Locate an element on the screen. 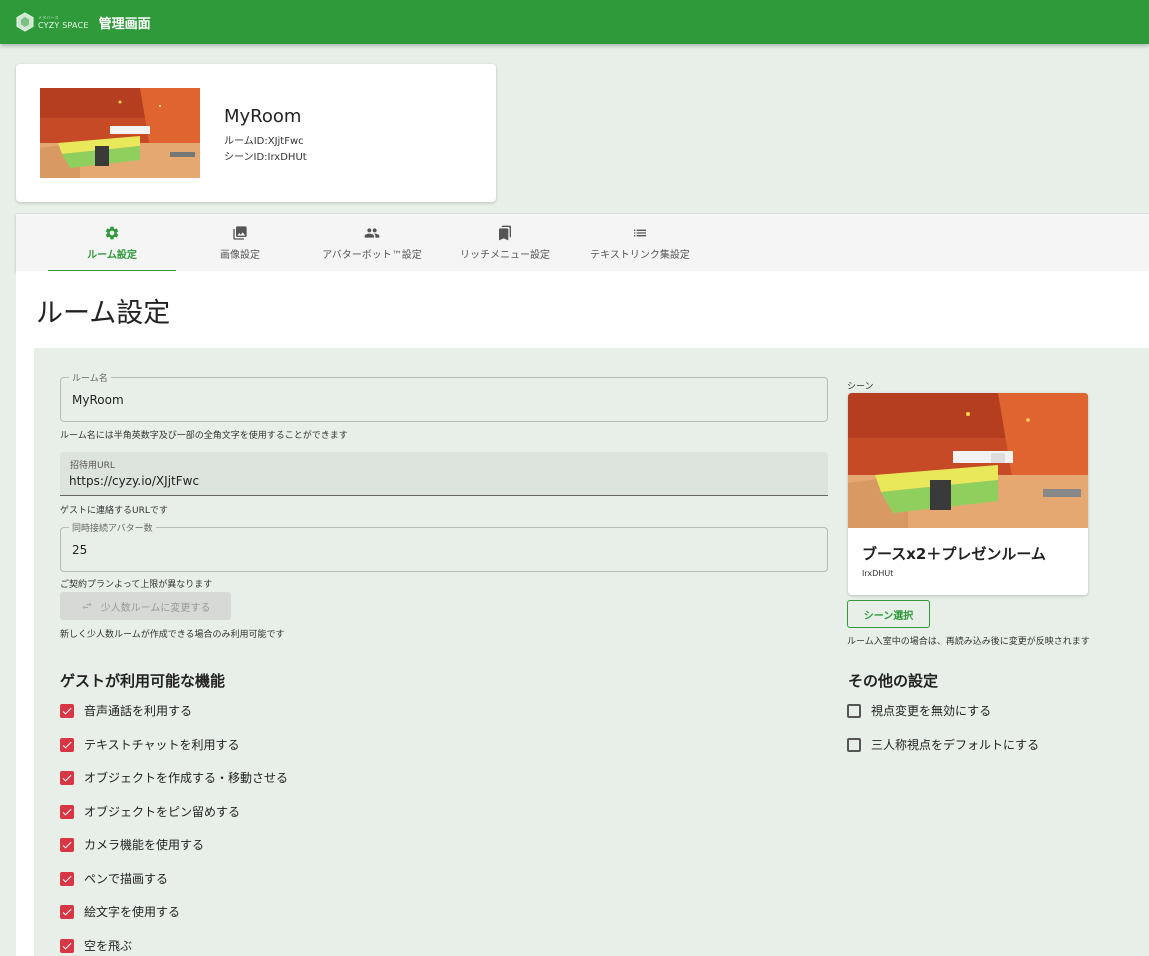 The width and height of the screenshot is (1149, 956). room-summary-card: MyRoom ルームID:XJjtFwc シーンID:IrxDHUt is located at coordinates (256, 133).